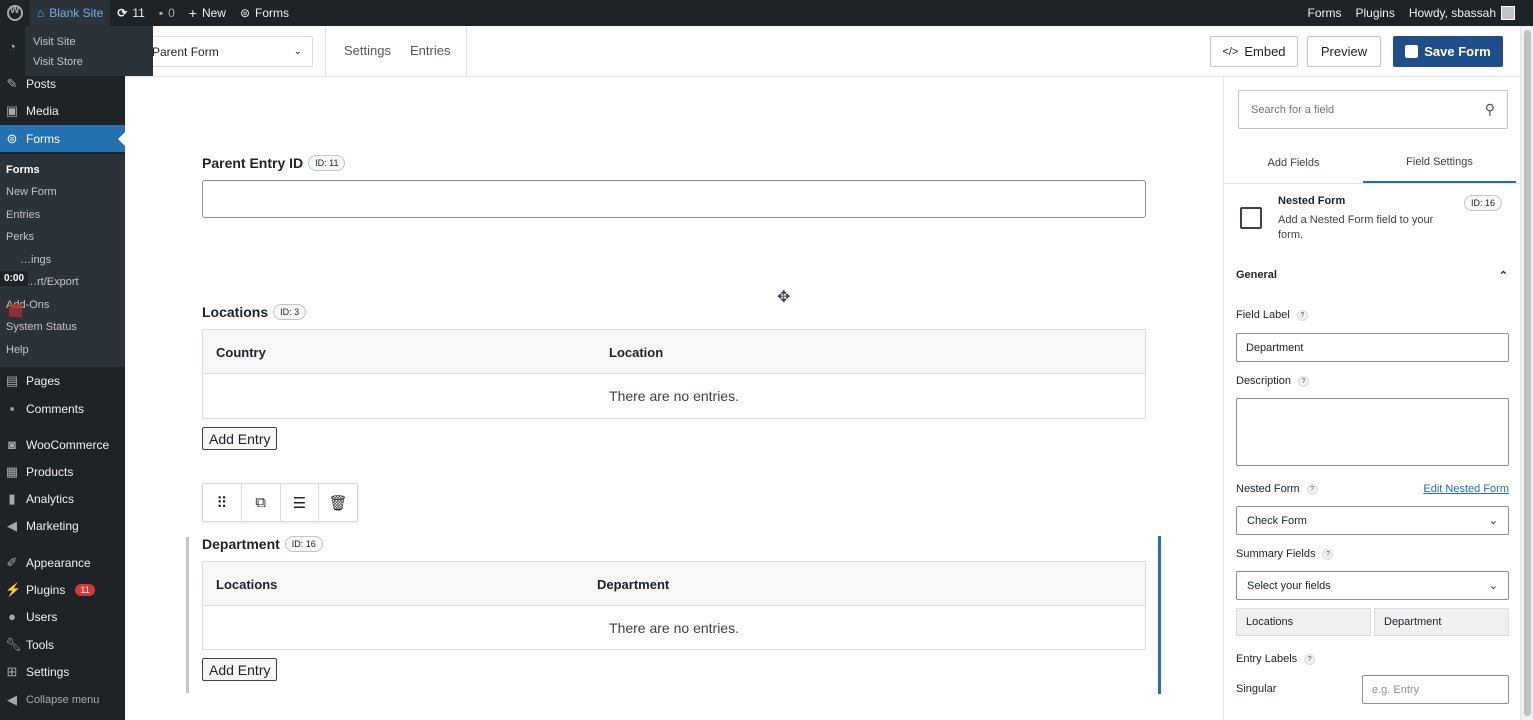 The height and width of the screenshot is (720, 1533). Describe the element at coordinates (12, 471) in the screenshot. I see `archive-icon: ▦` at that location.